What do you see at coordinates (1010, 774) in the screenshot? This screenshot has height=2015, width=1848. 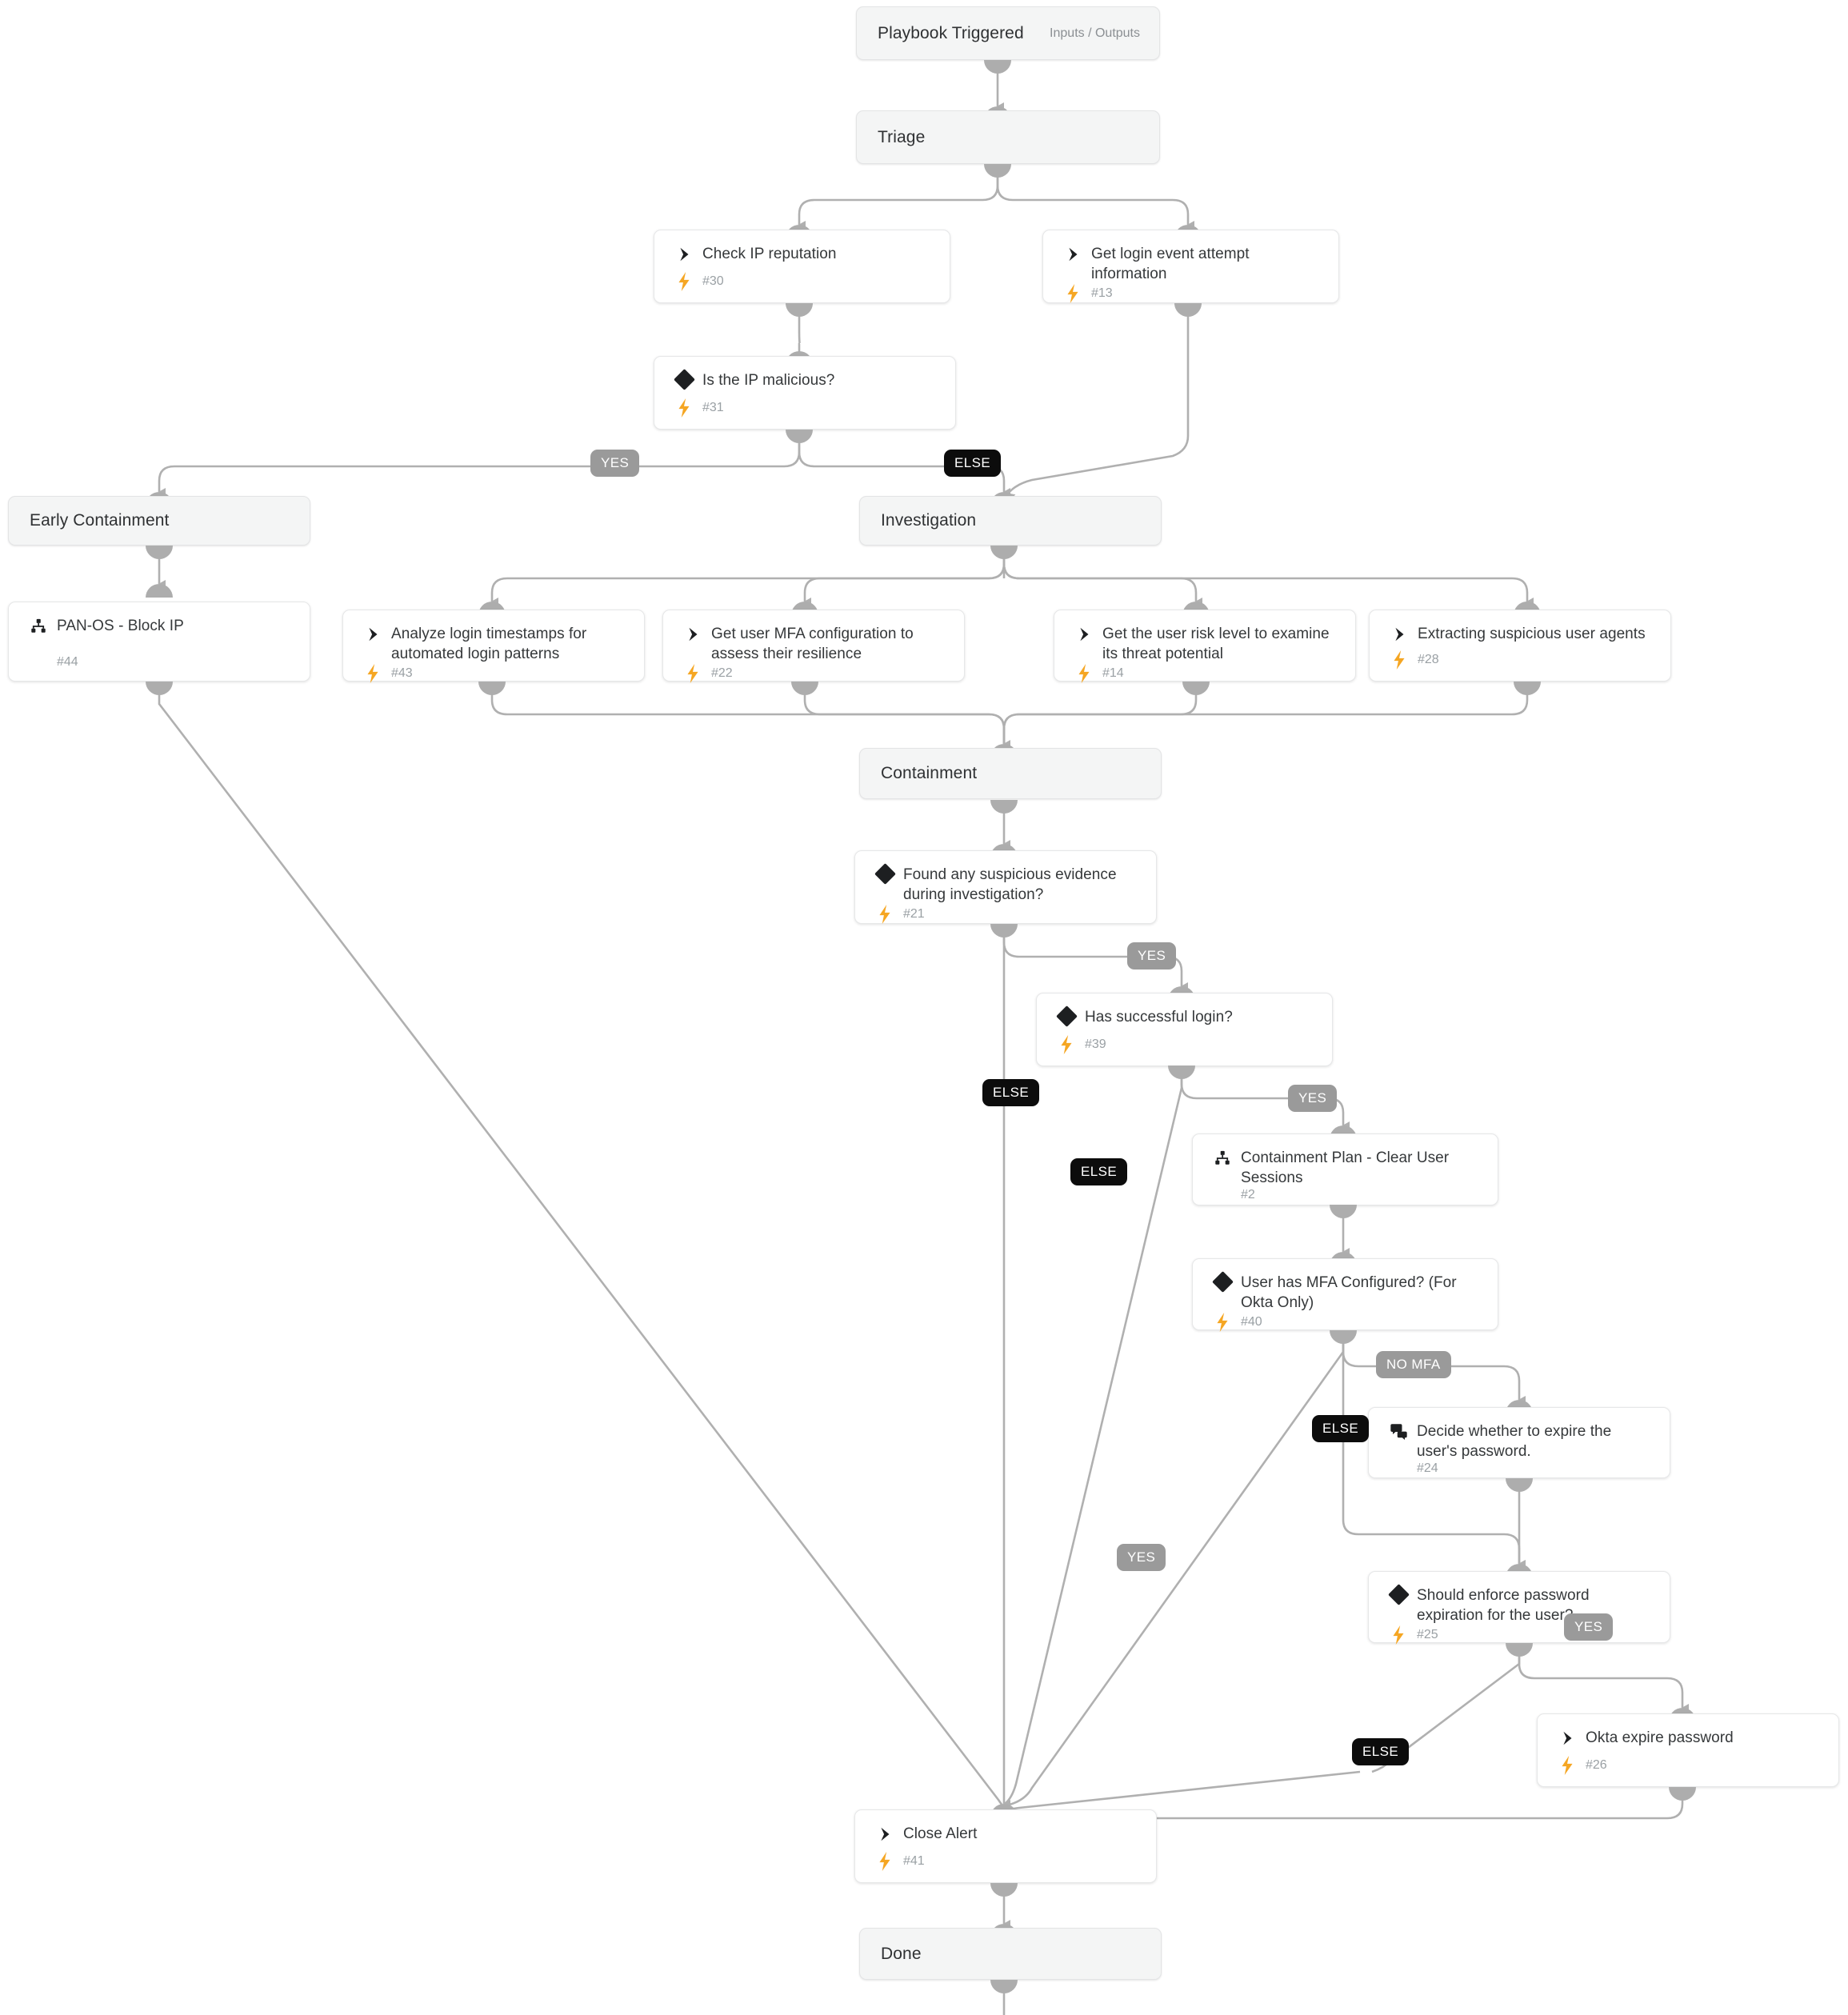 I see `phase-containment: Containment` at bounding box center [1010, 774].